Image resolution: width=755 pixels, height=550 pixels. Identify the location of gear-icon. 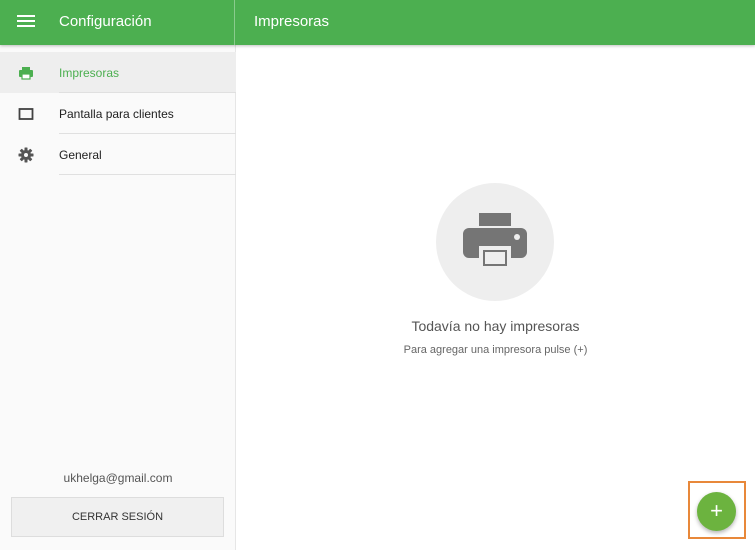
(26, 155).